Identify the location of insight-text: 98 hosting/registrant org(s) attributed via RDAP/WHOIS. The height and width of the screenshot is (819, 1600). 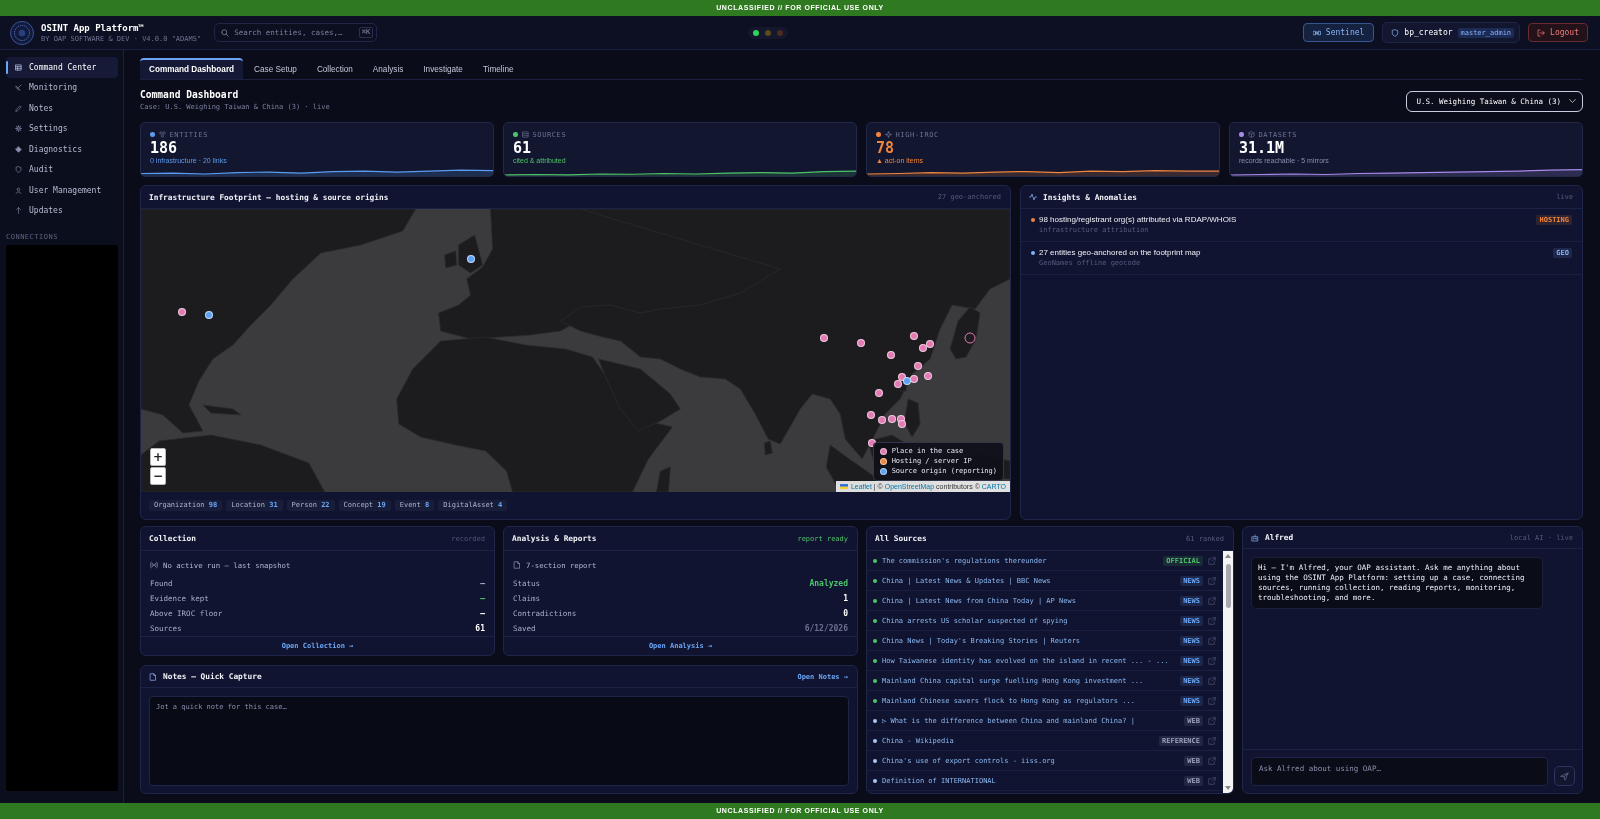
(1138, 220).